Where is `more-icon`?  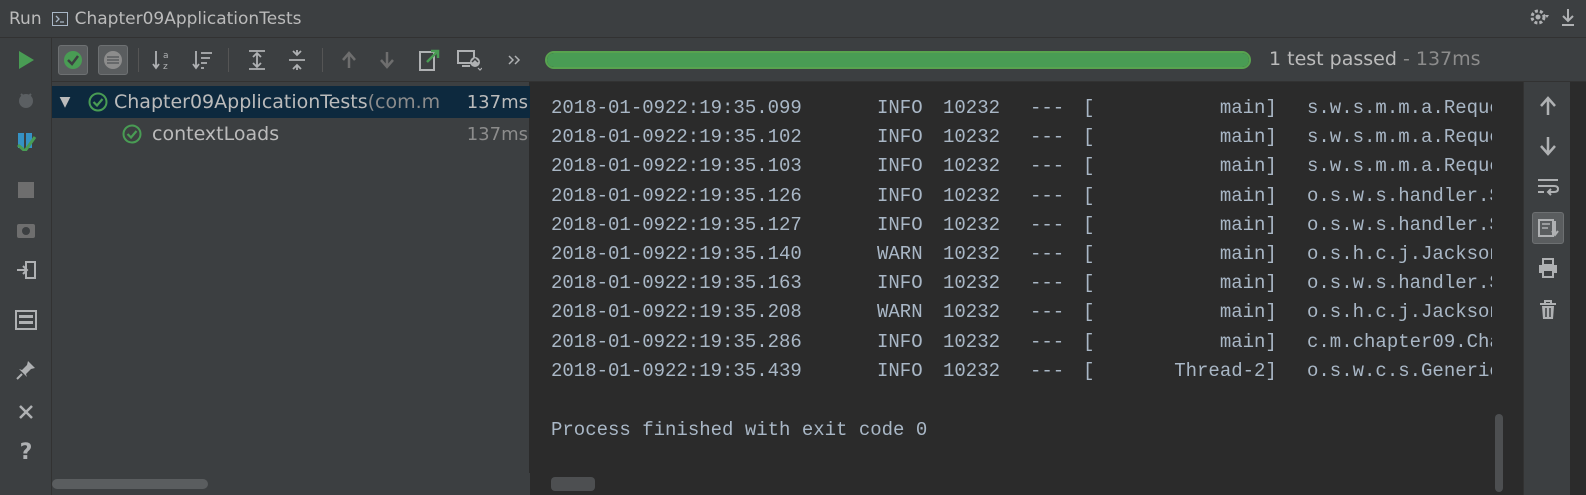 more-icon is located at coordinates (515, 60).